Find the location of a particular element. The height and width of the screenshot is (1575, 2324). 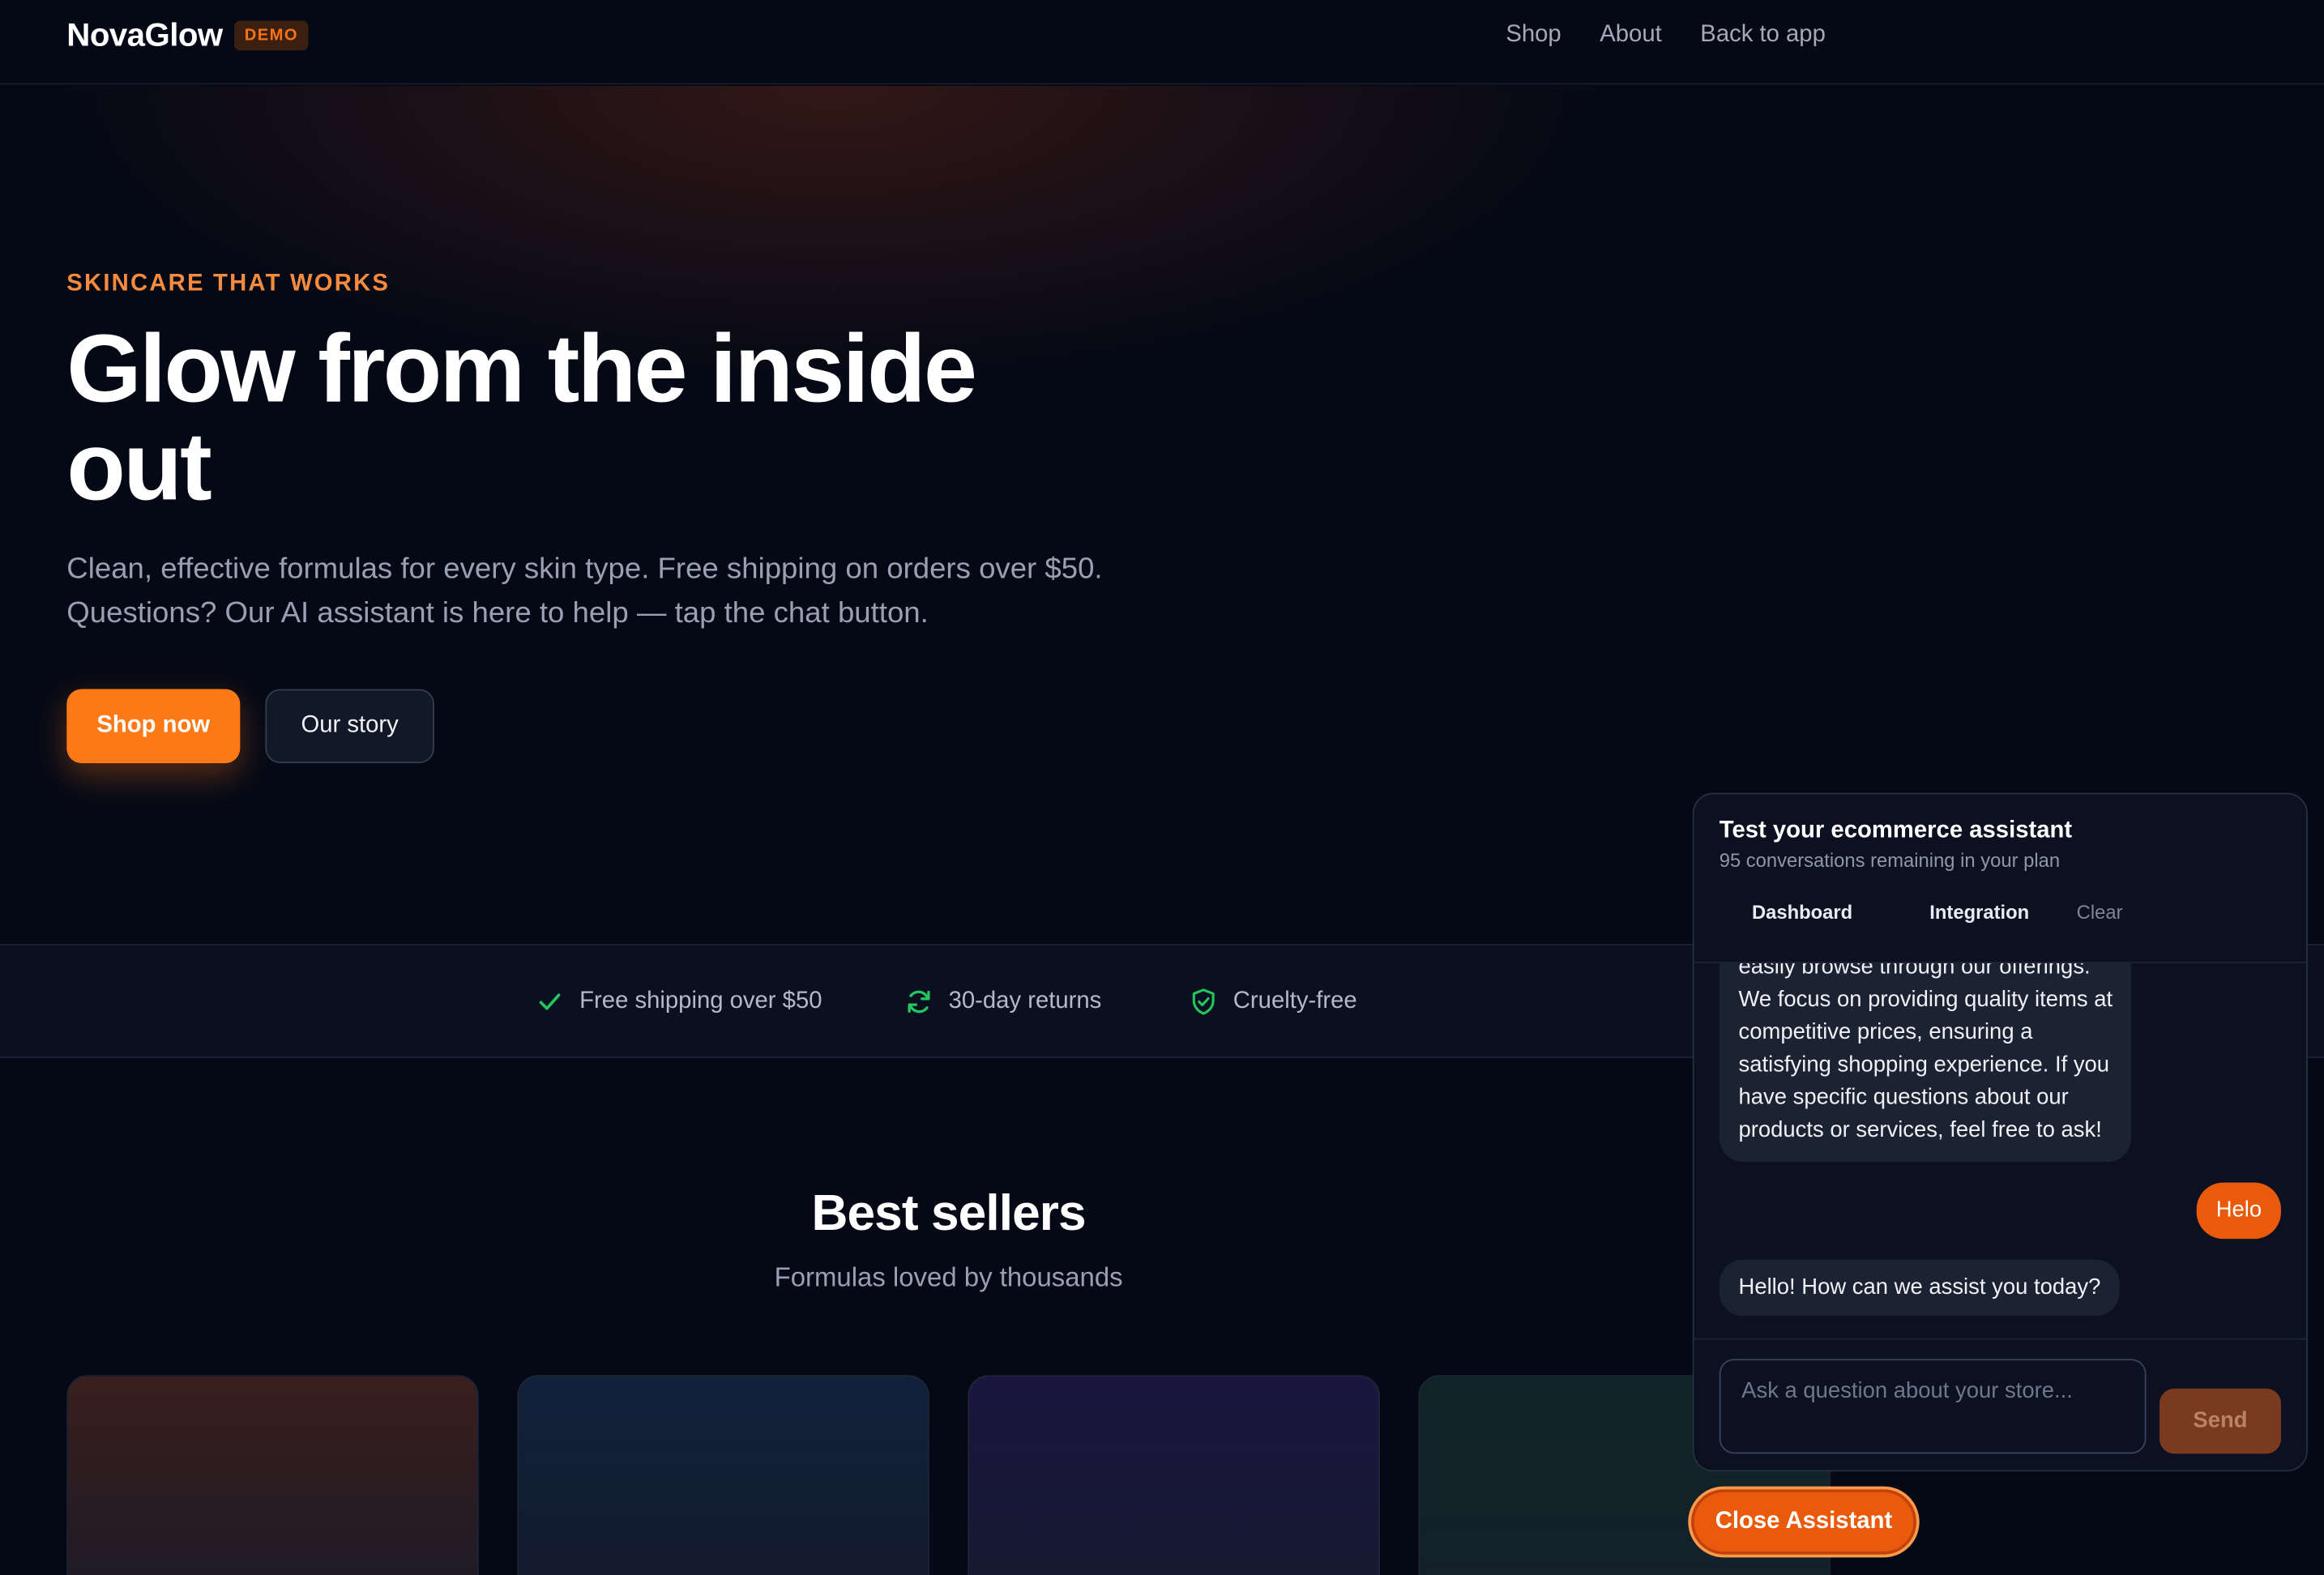

message-line: competitive prices, ensuring a is located at coordinates (1885, 1032).